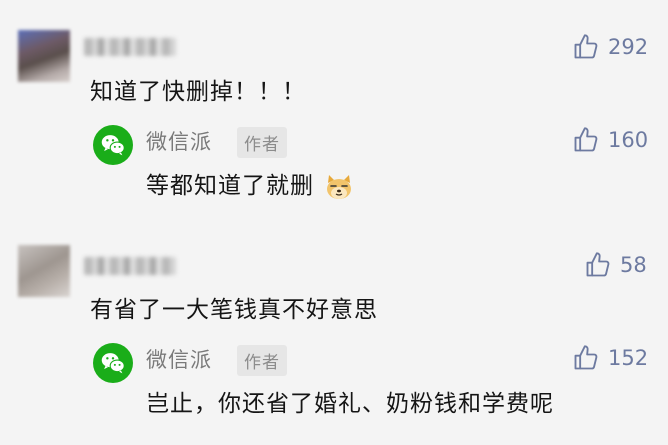 This screenshot has width=668, height=445. Describe the element at coordinates (113, 363) in the screenshot. I see `wechat-logo-icon` at that location.